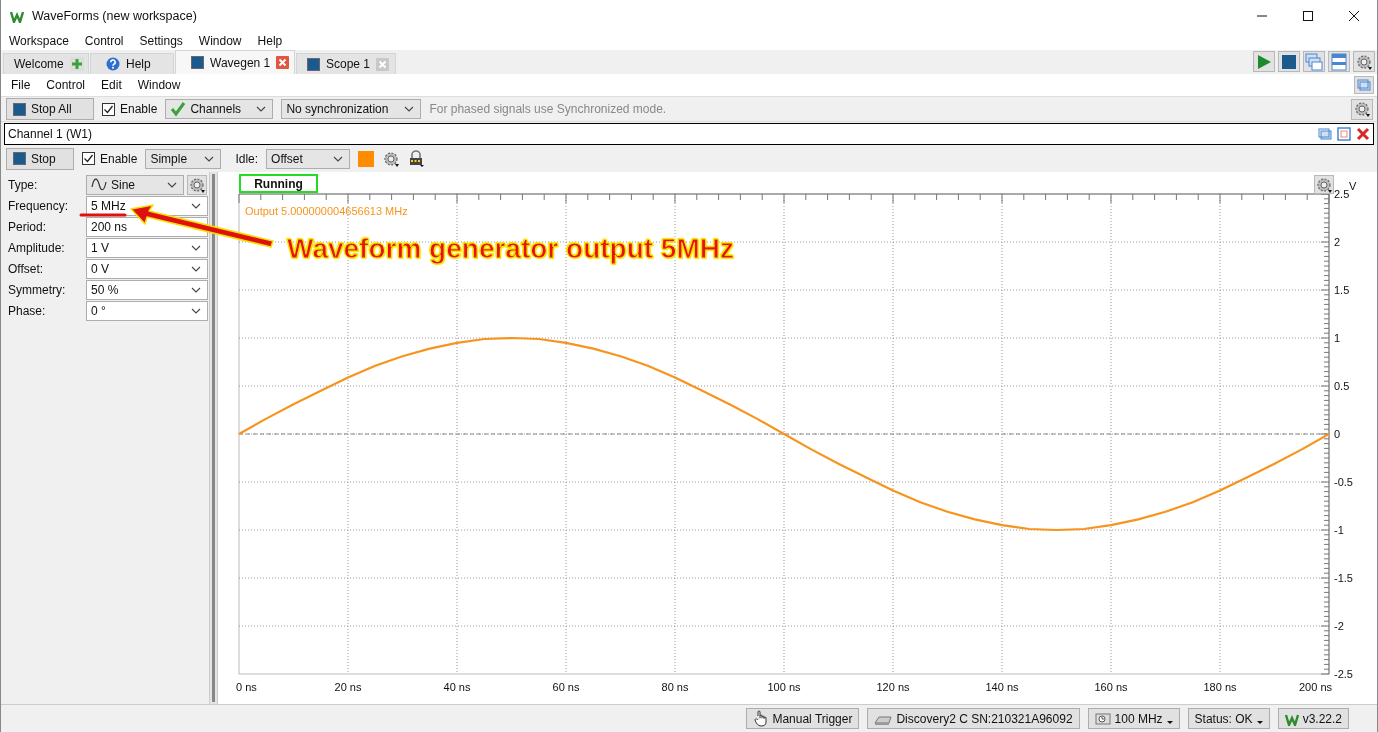  I want to click on status-button: Status: OK, so click(1228, 718).